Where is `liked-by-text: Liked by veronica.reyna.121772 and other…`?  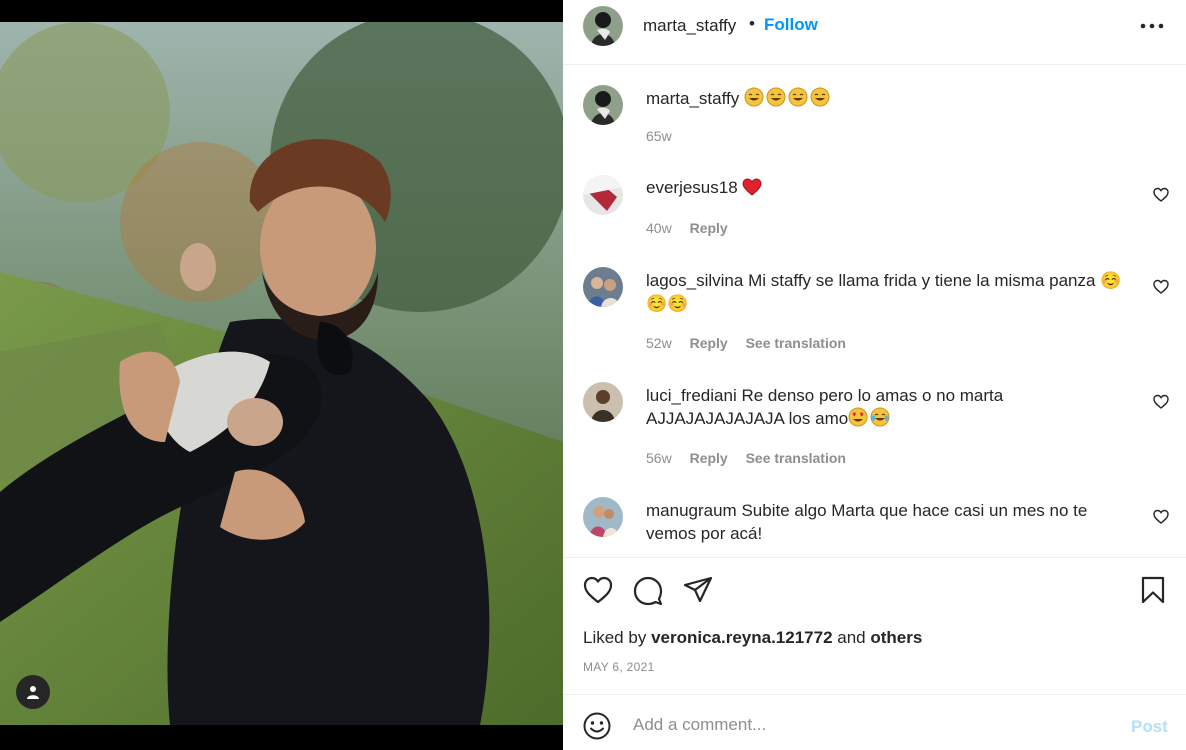 liked-by-text: Liked by veronica.reyna.121772 and other… is located at coordinates (752, 638).